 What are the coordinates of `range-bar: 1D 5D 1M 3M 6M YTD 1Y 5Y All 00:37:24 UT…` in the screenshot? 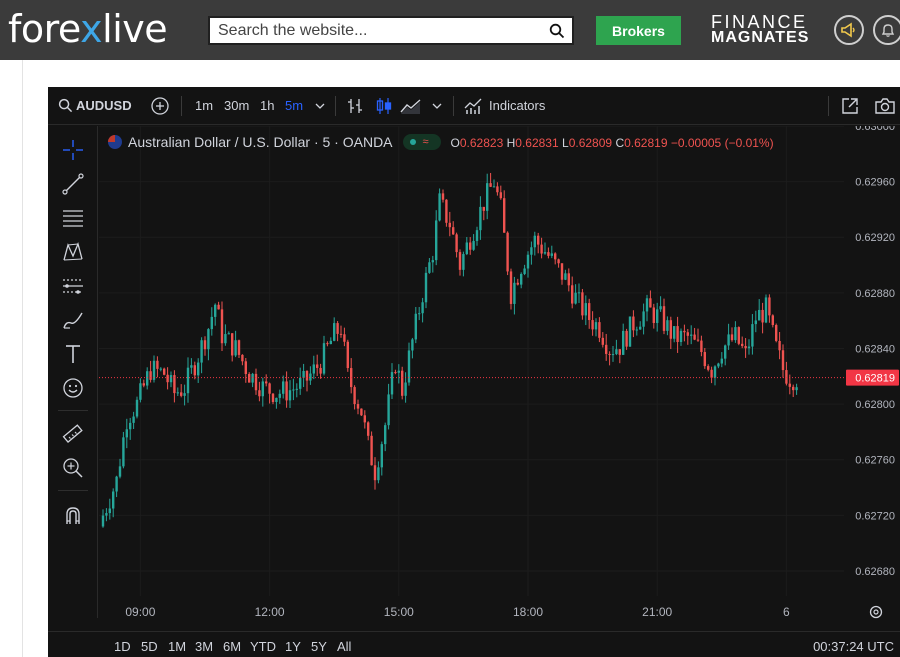 It's located at (474, 644).